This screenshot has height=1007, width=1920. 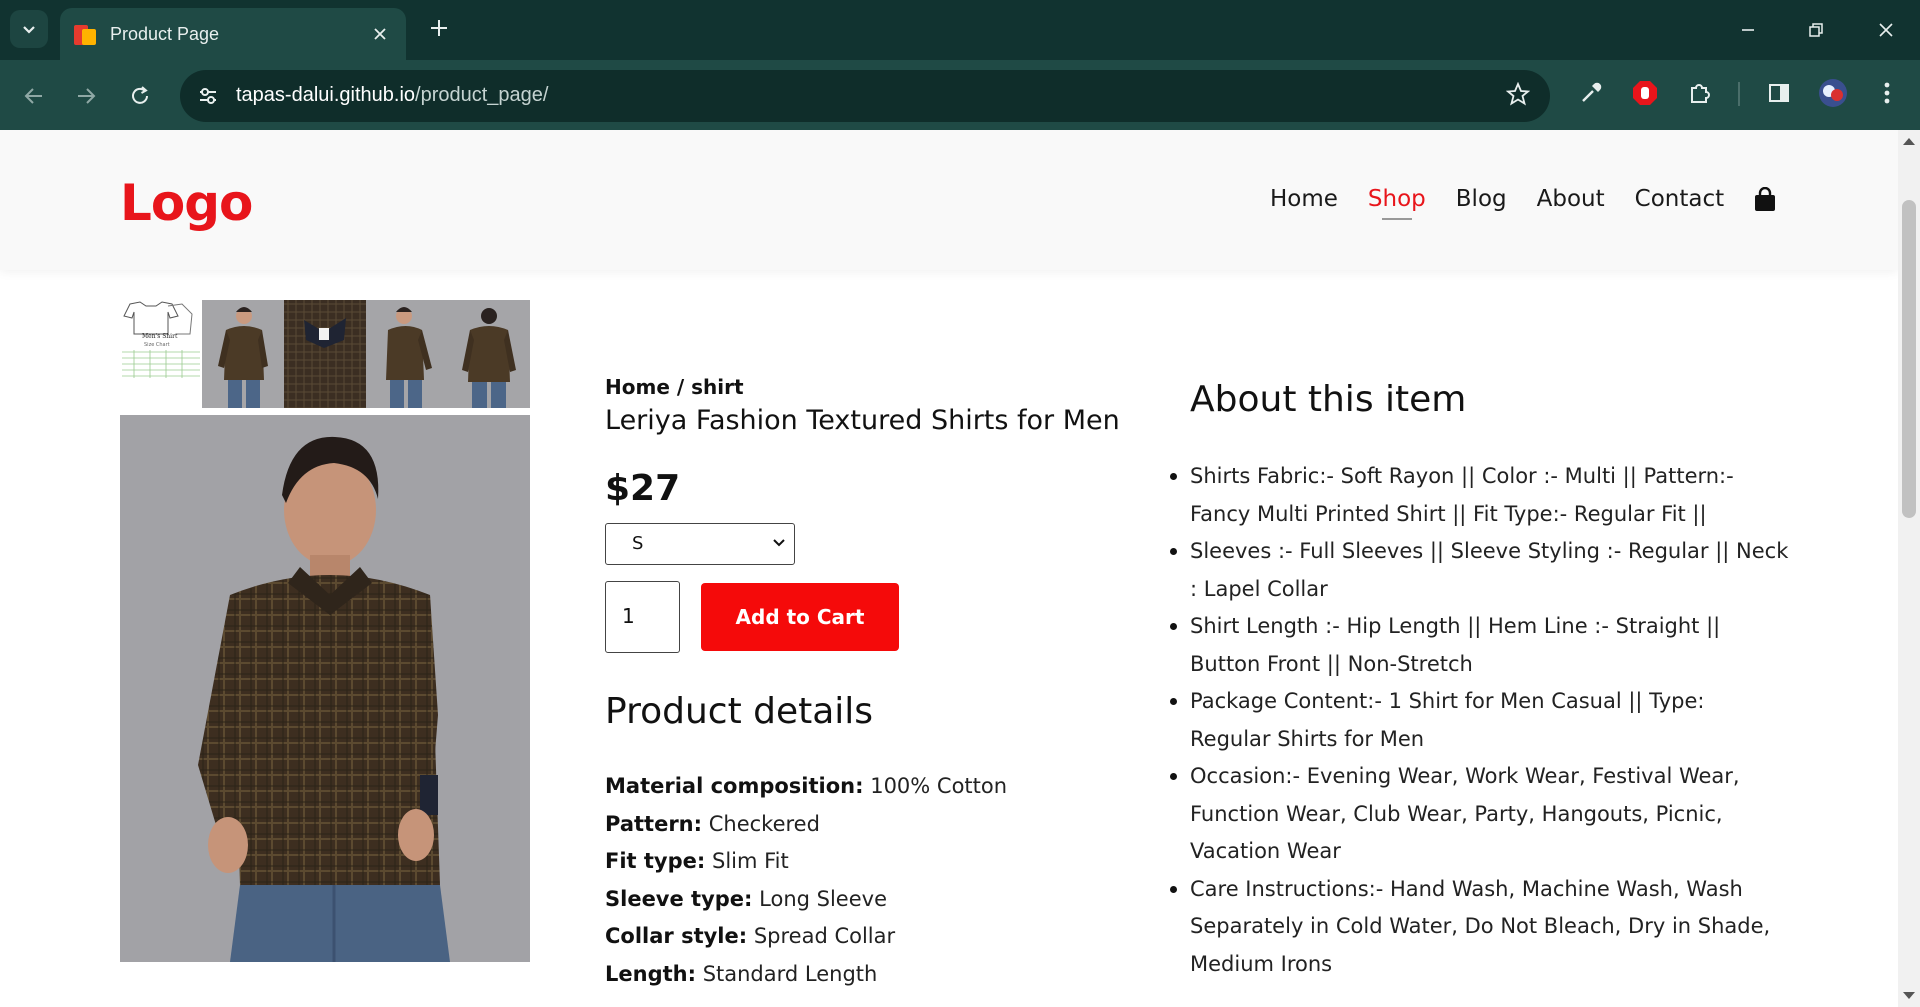 What do you see at coordinates (165, 33) in the screenshot?
I see `tab-title: Product Page` at bounding box center [165, 33].